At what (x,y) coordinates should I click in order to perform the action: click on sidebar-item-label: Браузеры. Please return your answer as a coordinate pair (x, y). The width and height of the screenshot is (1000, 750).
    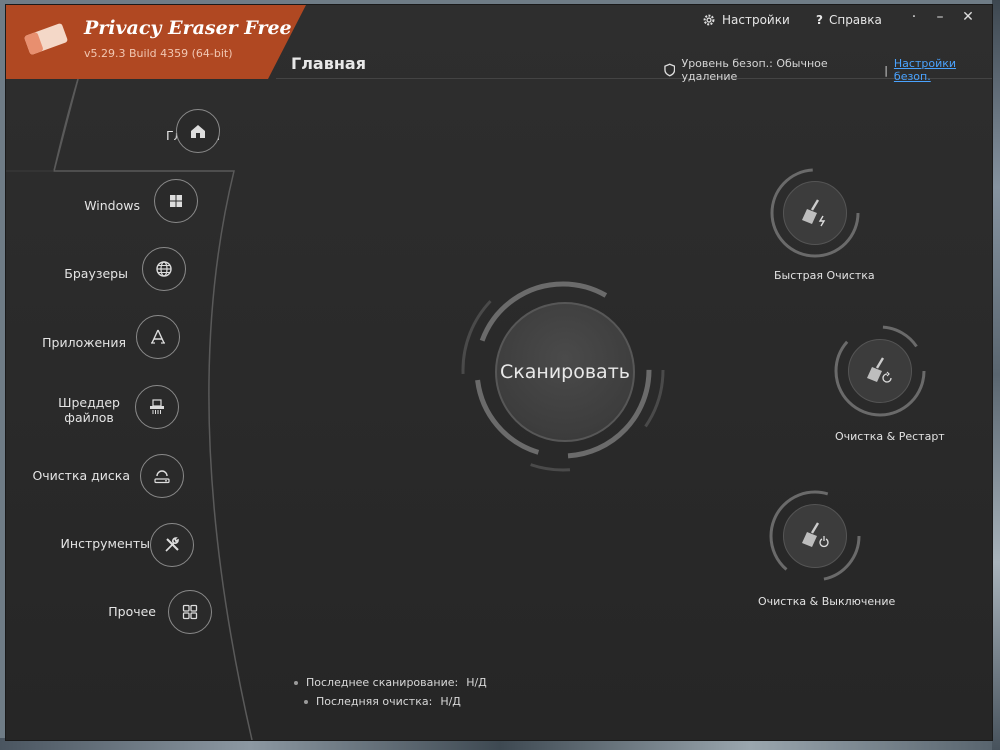
    Looking at the image, I should click on (96, 273).